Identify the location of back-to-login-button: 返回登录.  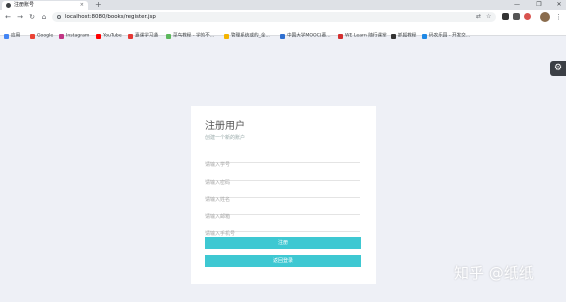
(283, 261).